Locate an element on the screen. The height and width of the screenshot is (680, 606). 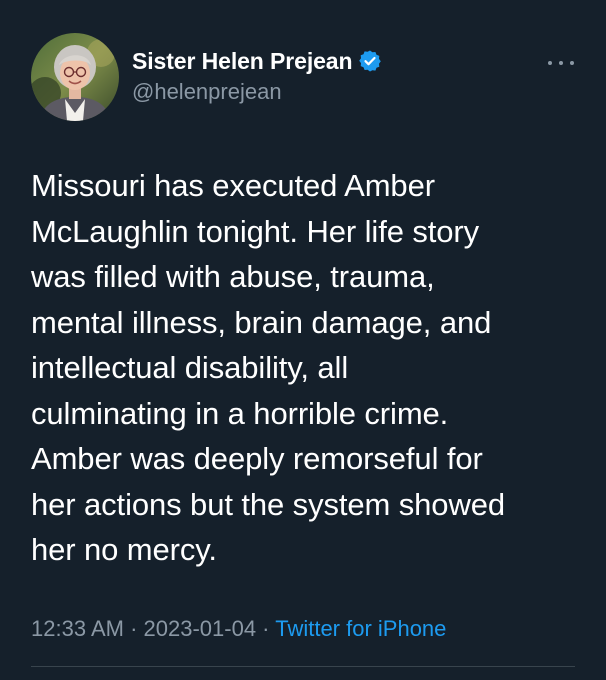
divider is located at coordinates (303, 666).